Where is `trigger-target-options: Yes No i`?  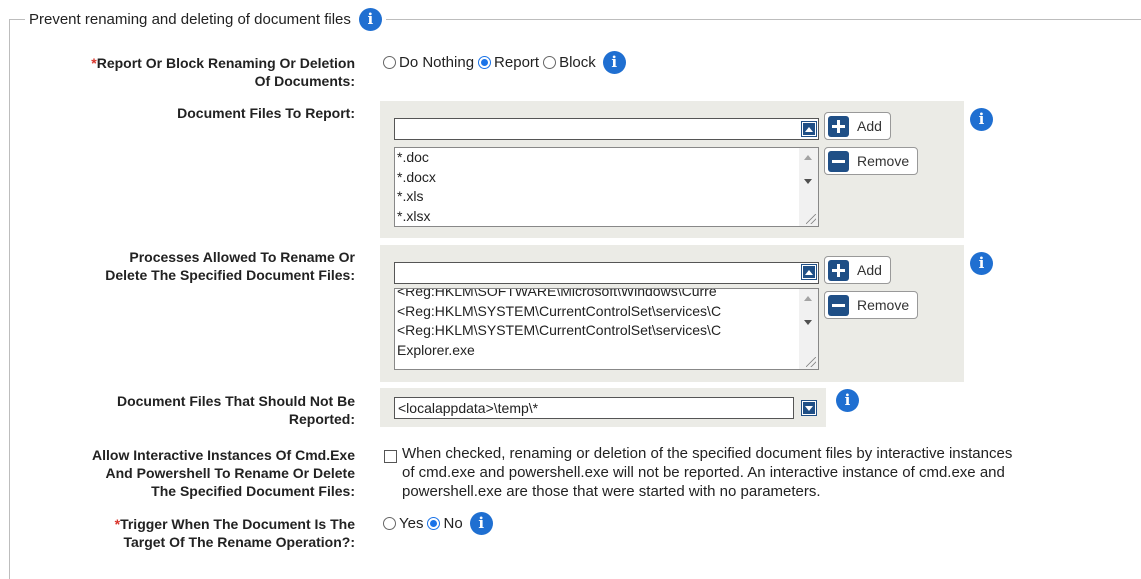
trigger-target-options: Yes No i is located at coordinates (438, 523).